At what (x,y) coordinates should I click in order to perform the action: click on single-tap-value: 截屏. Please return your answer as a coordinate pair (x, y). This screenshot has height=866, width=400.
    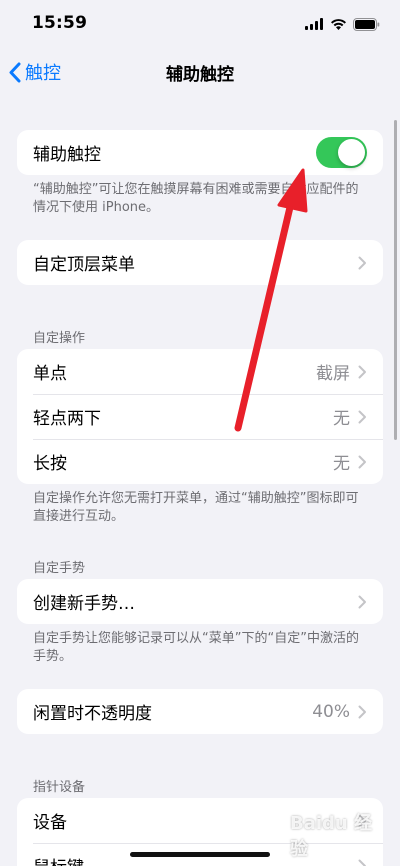
    Looking at the image, I should click on (333, 374).